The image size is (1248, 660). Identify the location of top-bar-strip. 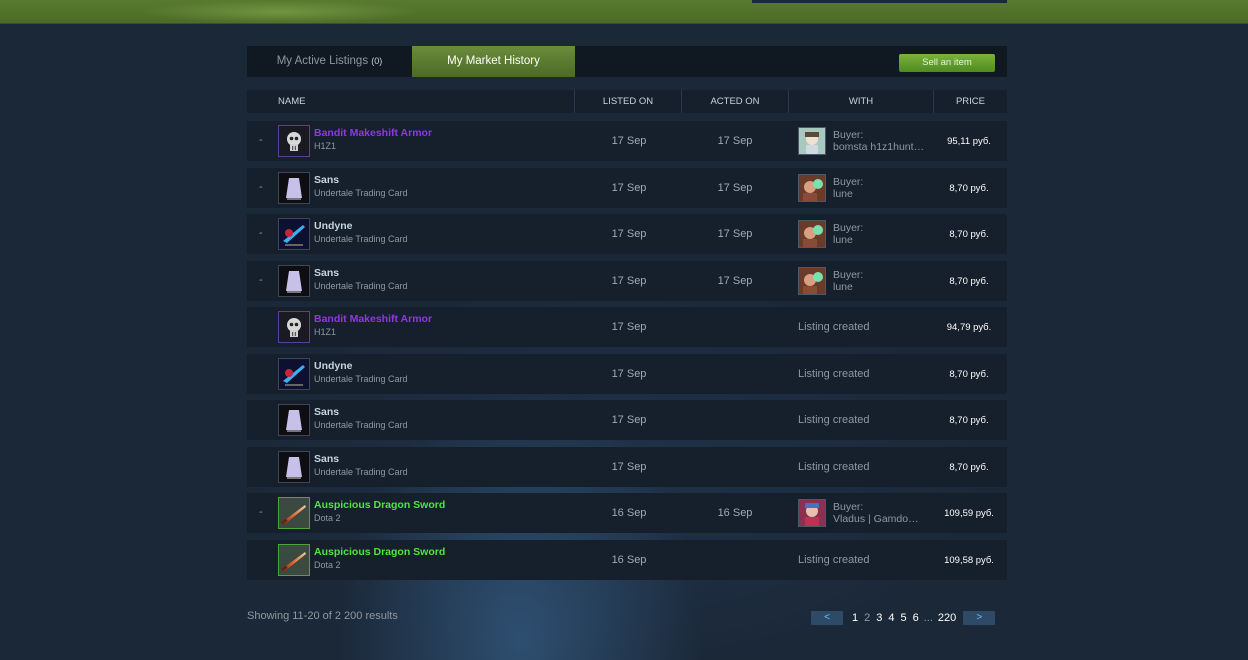
(879, 1).